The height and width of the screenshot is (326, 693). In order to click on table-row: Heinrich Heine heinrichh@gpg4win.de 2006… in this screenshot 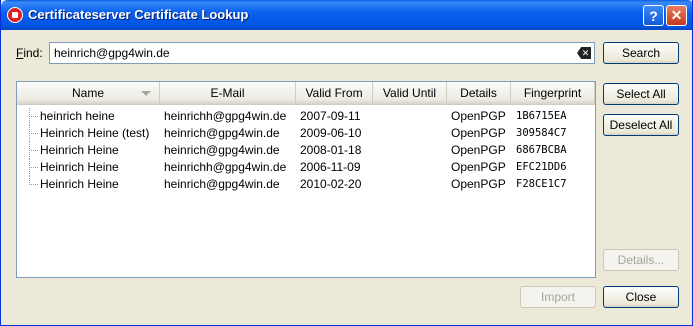, I will do `click(306, 167)`.